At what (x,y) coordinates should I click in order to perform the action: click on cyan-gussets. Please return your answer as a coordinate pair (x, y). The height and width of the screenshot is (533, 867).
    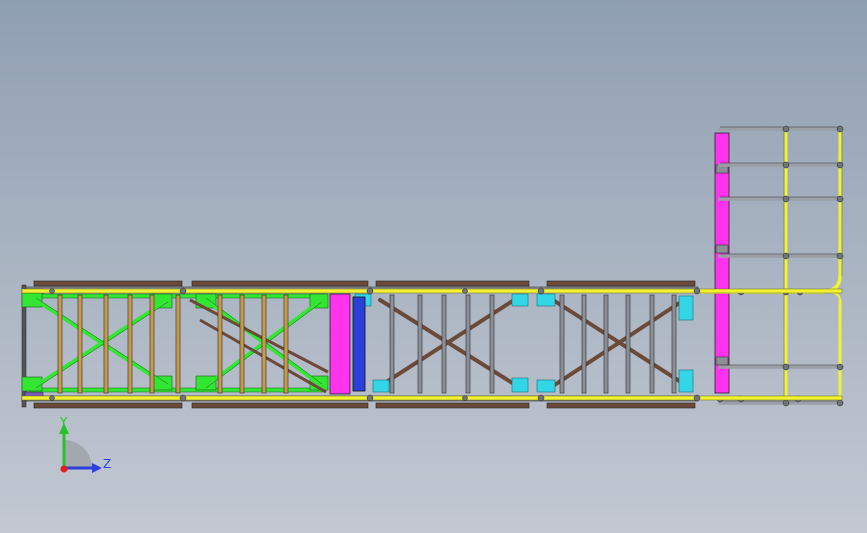
    Looking at the image, I should click on (524, 343).